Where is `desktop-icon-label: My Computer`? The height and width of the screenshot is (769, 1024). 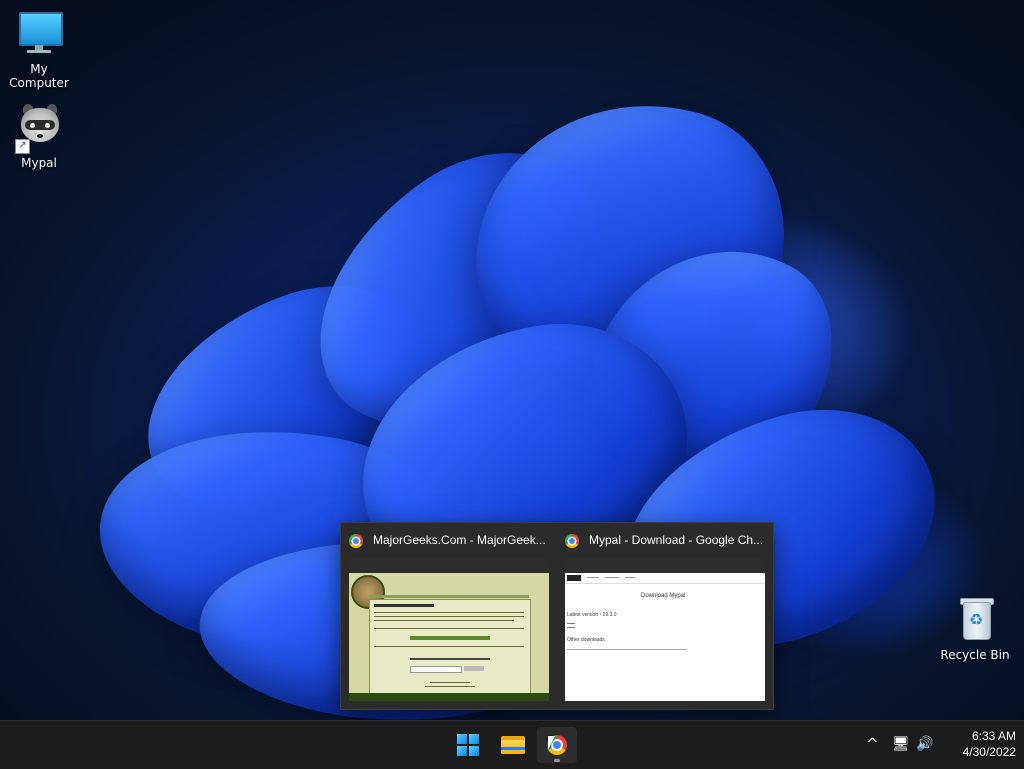 desktop-icon-label: My Computer is located at coordinates (39, 76).